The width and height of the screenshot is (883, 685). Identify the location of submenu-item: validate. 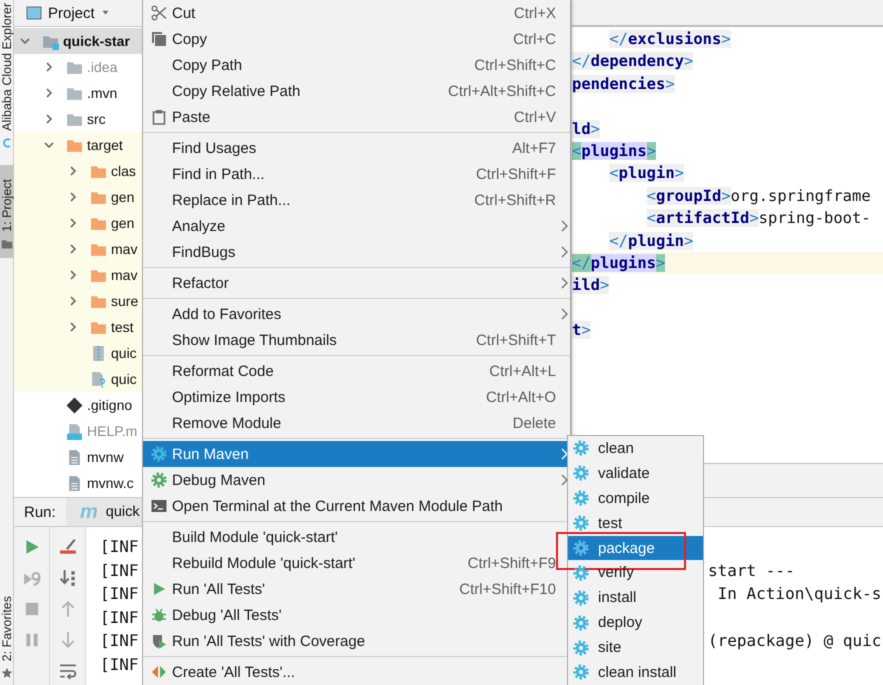
(635, 473).